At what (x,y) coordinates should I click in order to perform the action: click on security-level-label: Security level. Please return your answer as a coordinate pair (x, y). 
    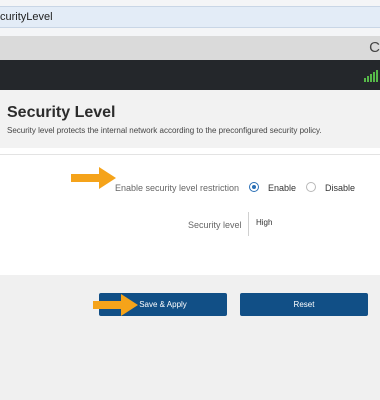
    Looking at the image, I should click on (215, 225).